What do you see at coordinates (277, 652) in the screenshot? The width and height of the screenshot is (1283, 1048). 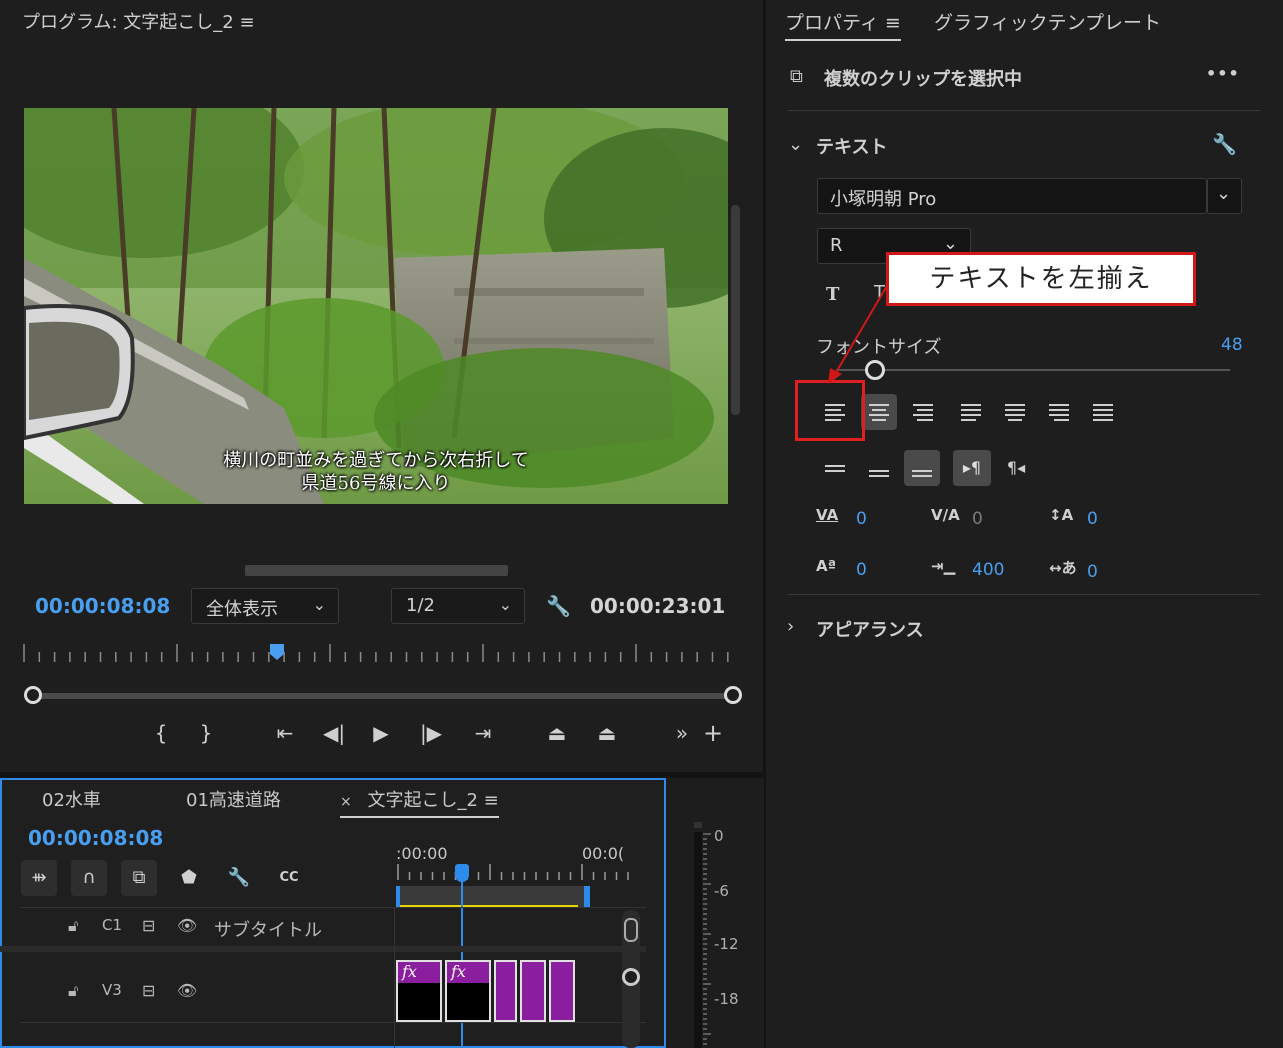 I see `playhead-marker` at bounding box center [277, 652].